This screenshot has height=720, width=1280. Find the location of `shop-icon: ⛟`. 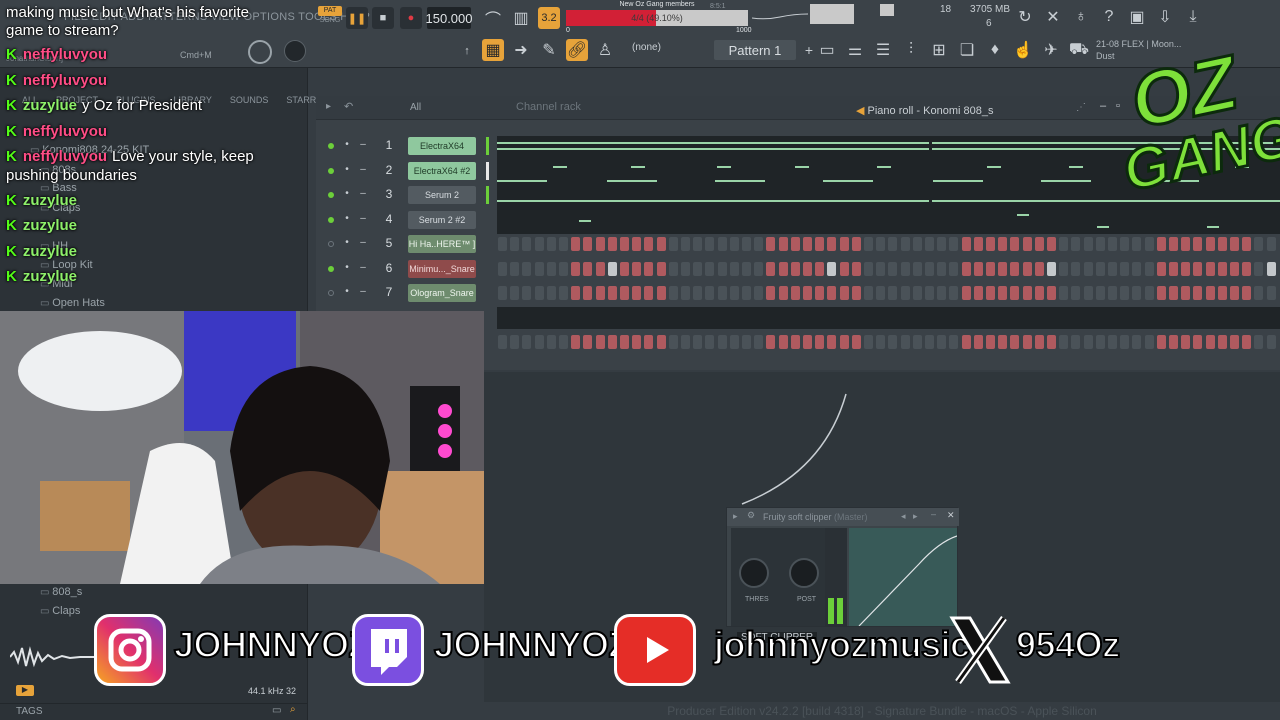

shop-icon: ⛟ is located at coordinates (1079, 50).